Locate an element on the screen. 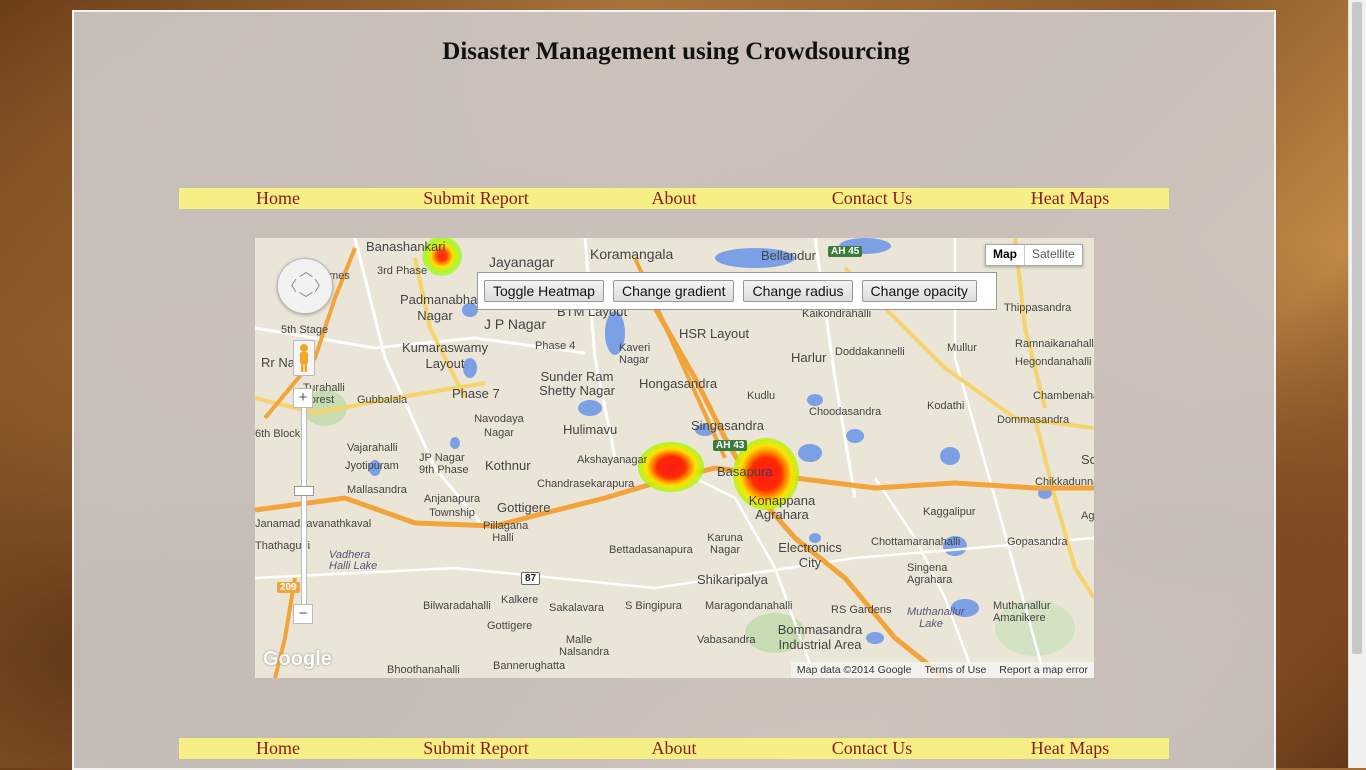 The width and height of the screenshot is (1366, 770). place-label: Chikkadunnasandra is located at coordinates (1064, 482).